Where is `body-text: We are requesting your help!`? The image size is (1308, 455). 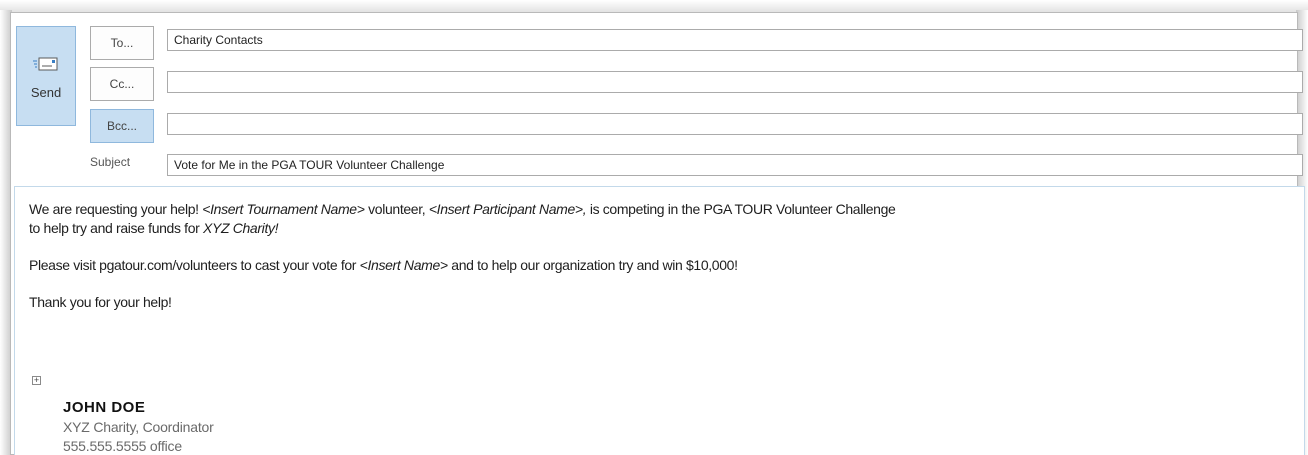 body-text: We are requesting your help! is located at coordinates (116, 209).